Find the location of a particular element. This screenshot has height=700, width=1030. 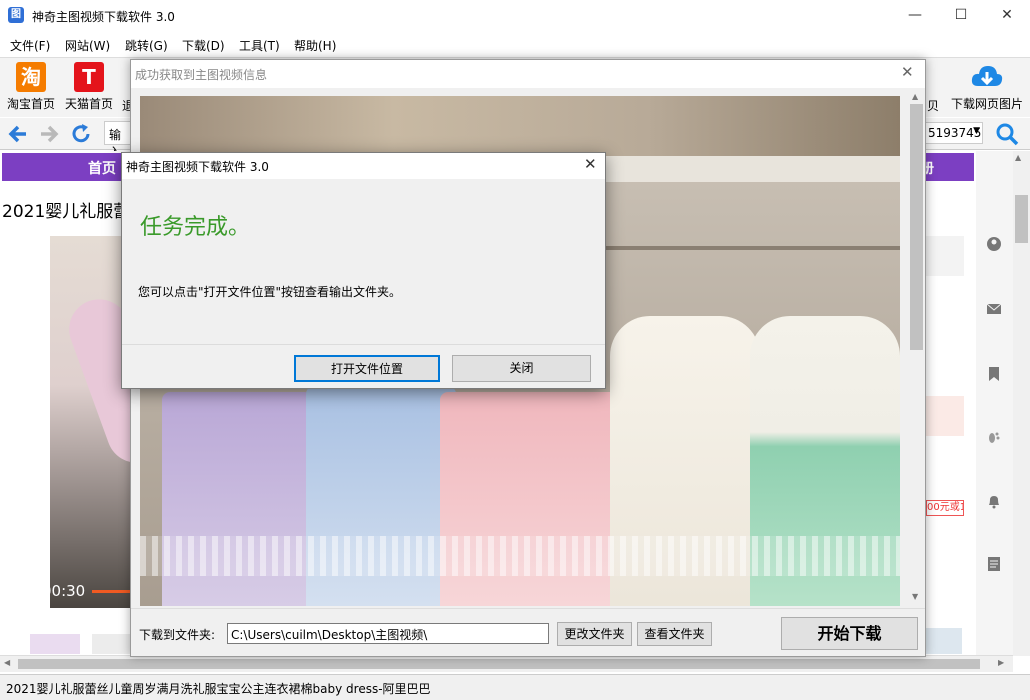

price-badge: 00元或1 is located at coordinates (945, 508).